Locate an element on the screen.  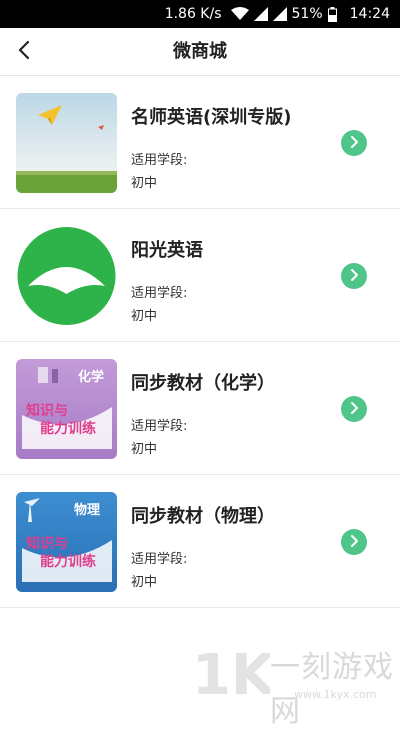
battery-icon is located at coordinates (332, 14).